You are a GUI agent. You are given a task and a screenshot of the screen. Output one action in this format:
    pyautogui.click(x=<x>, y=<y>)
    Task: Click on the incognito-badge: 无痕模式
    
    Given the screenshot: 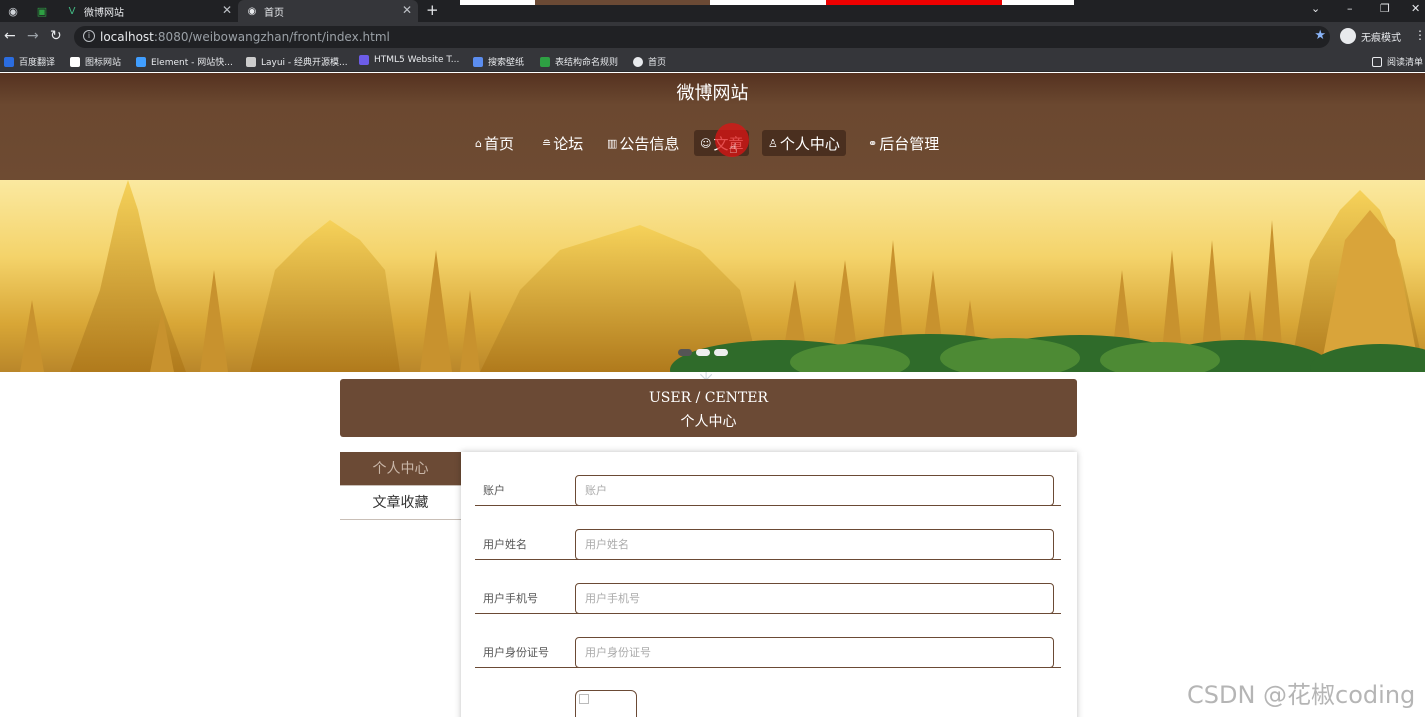 What is the action you would take?
    pyautogui.click(x=1370, y=36)
    